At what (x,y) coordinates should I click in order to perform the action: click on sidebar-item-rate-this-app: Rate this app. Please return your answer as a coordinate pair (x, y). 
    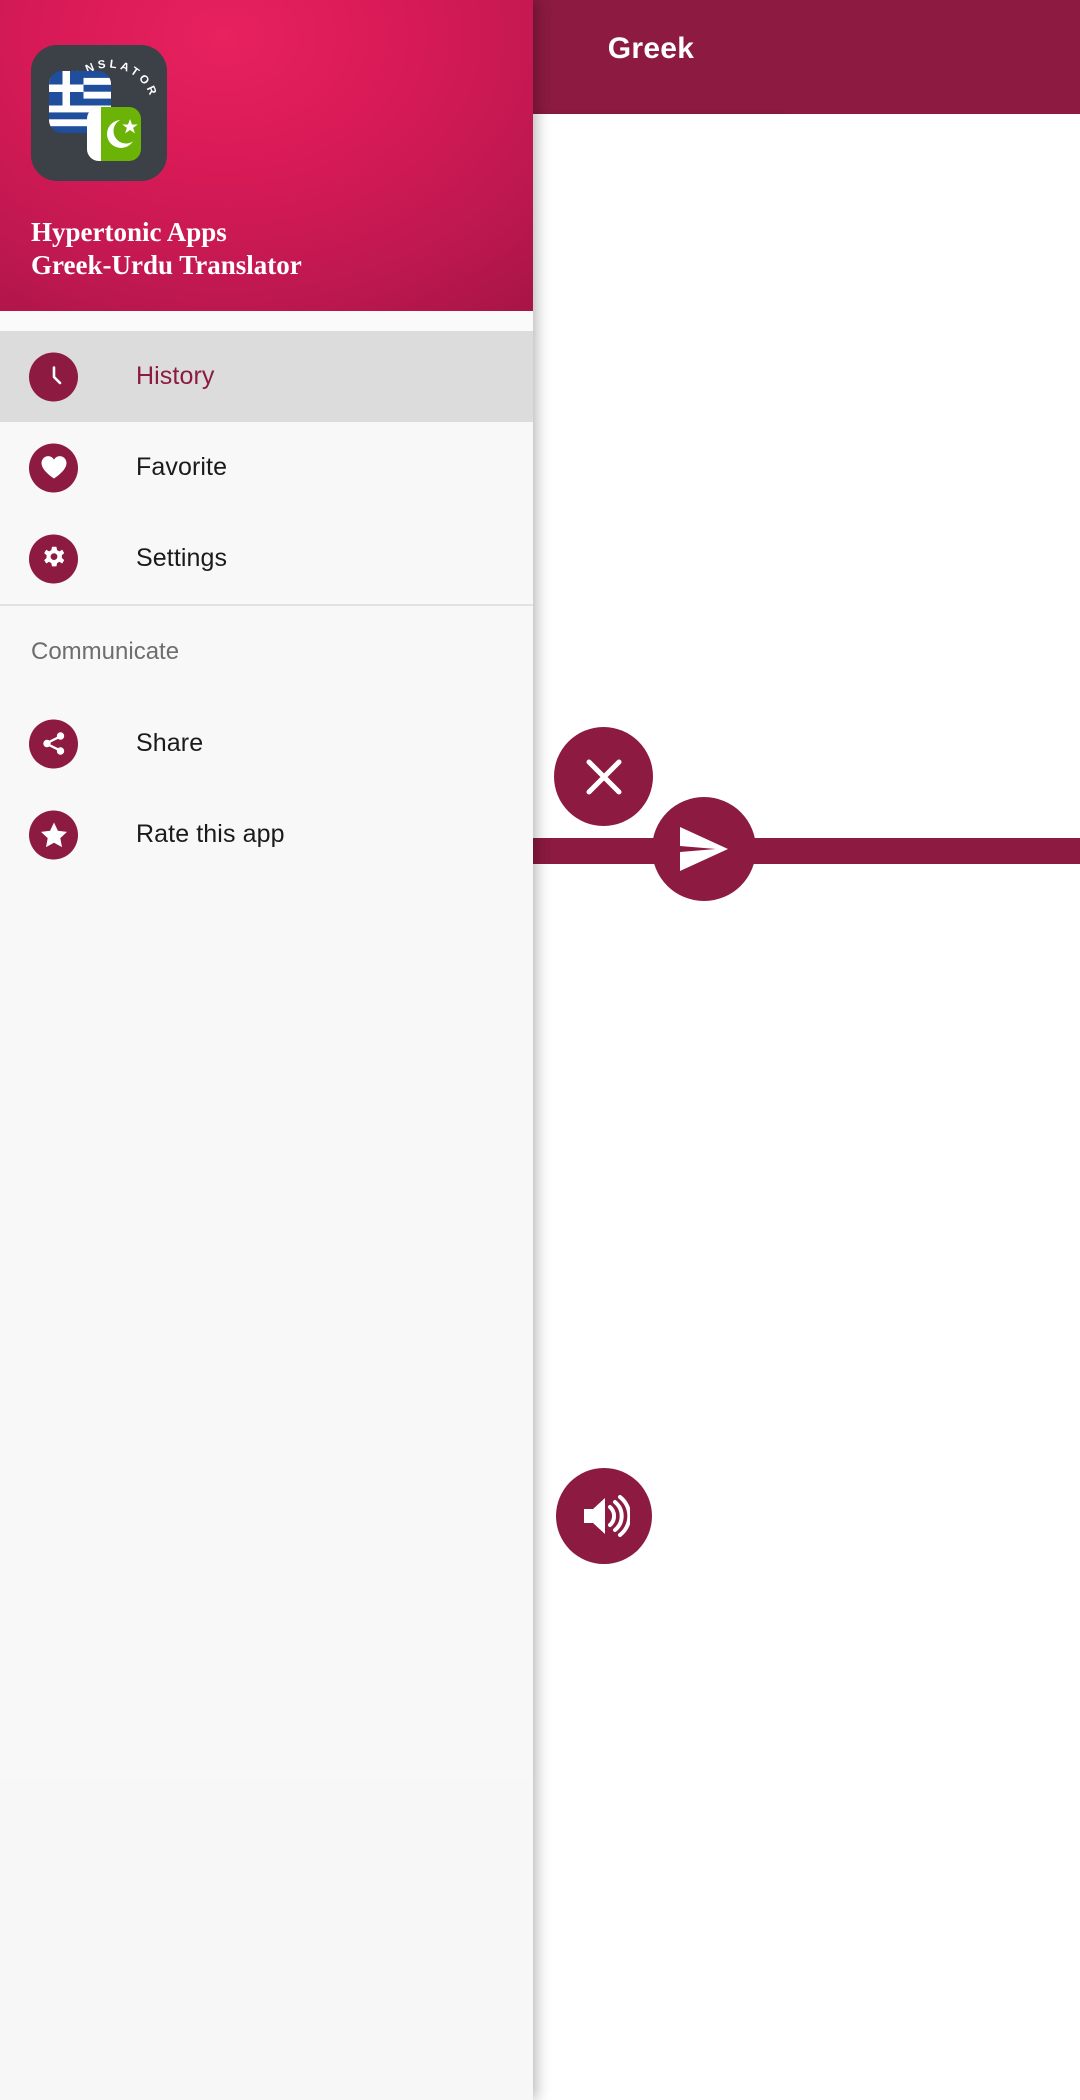
    Looking at the image, I should click on (266, 834).